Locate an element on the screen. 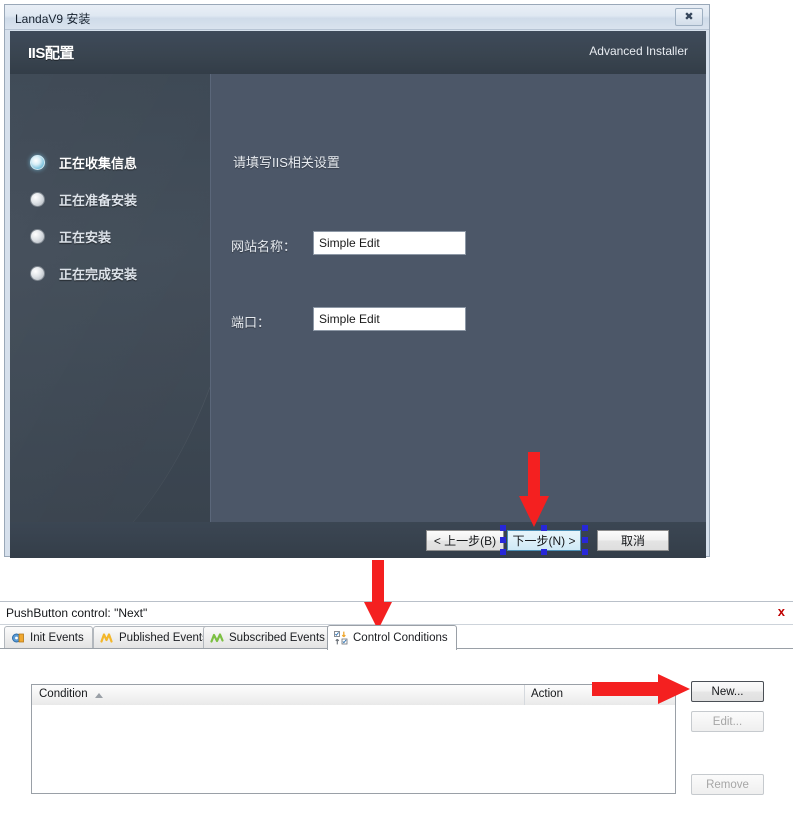 This screenshot has width=793, height=823. step-label: 正在准备安装 is located at coordinates (98, 200).